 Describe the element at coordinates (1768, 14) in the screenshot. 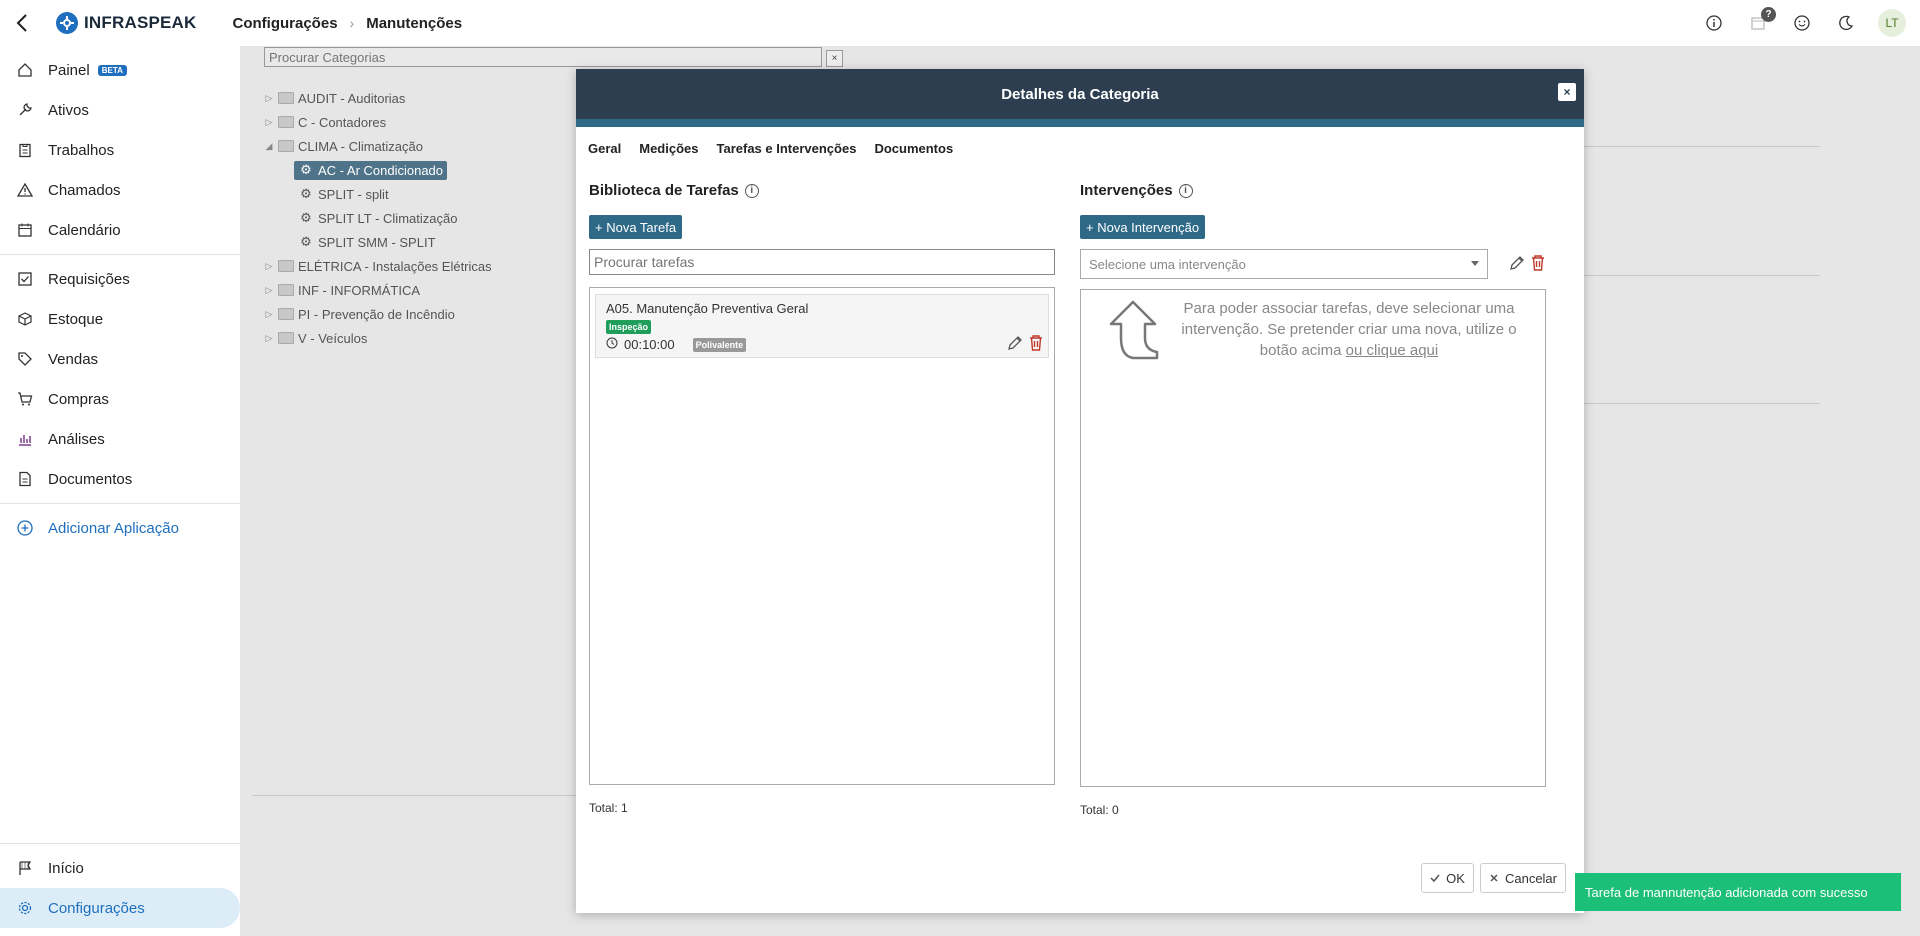

I see `help-badge: ?` at that location.